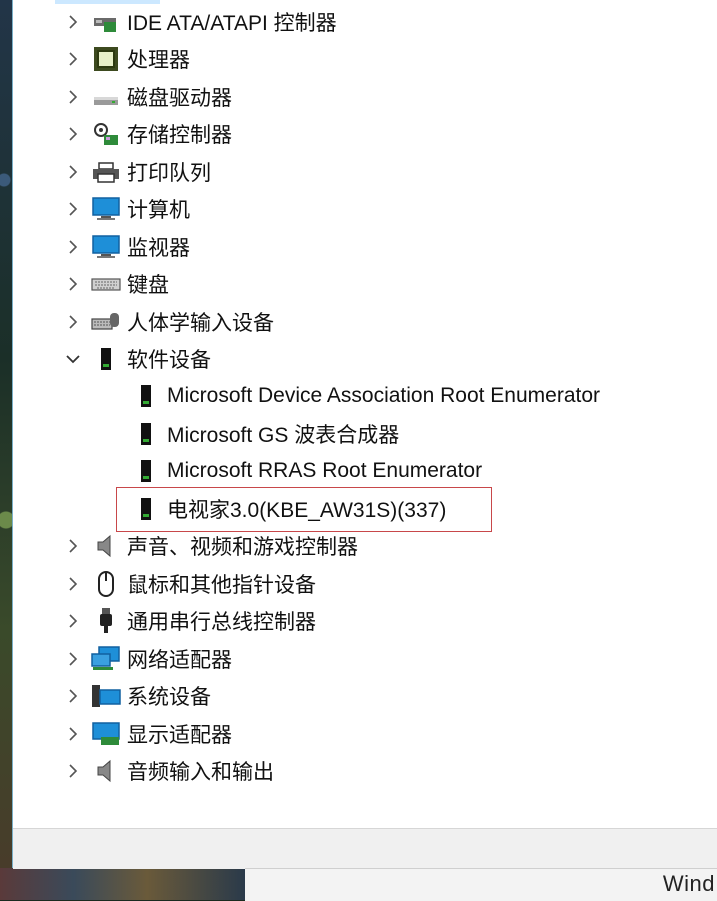 This screenshot has width=717, height=901. I want to click on background-window: Wind, so click(481, 884).